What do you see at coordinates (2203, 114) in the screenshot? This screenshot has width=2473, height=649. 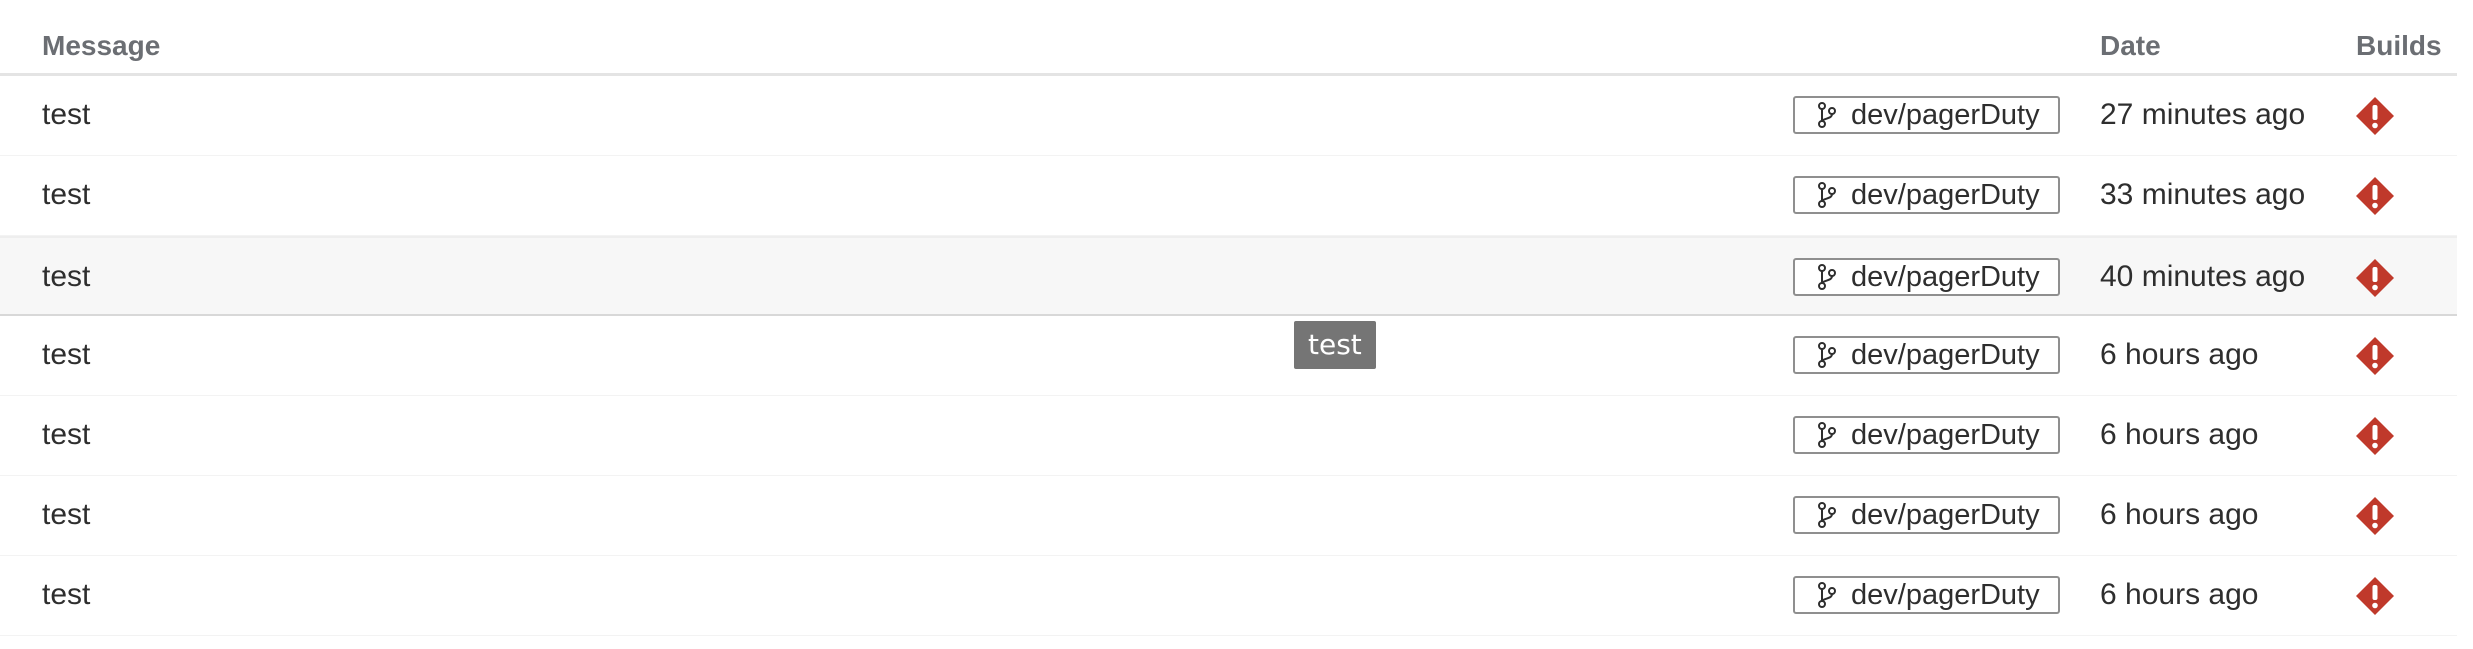 I see `commit-date: 27 minutes ago` at bounding box center [2203, 114].